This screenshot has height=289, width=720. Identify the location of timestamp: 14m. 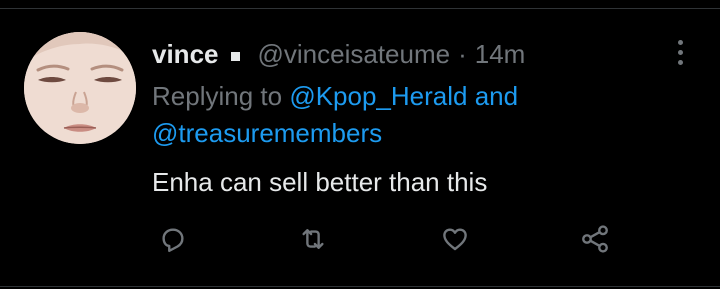
(500, 54).